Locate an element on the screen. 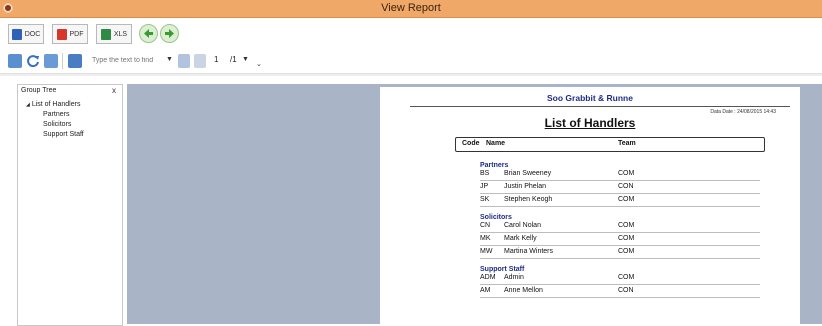  table-row: MW Martina Winters COM is located at coordinates (620, 252).